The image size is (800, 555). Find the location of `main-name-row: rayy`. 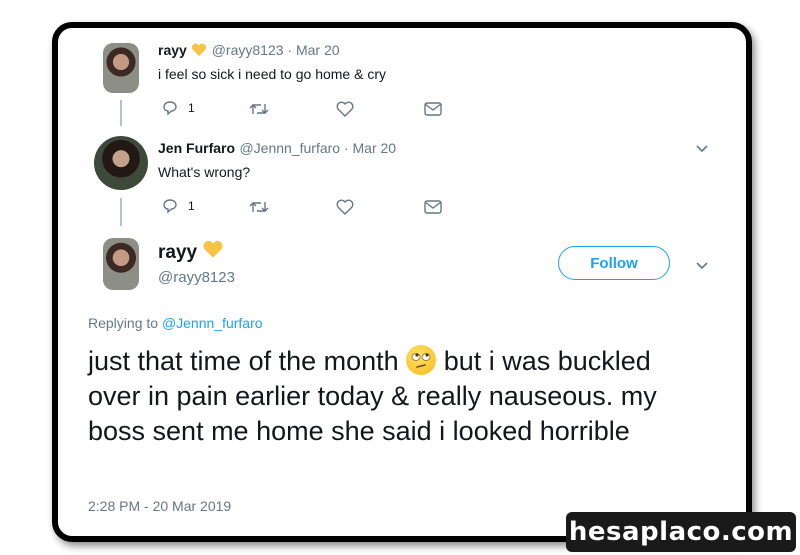

main-name-row: rayy is located at coordinates (191, 252).